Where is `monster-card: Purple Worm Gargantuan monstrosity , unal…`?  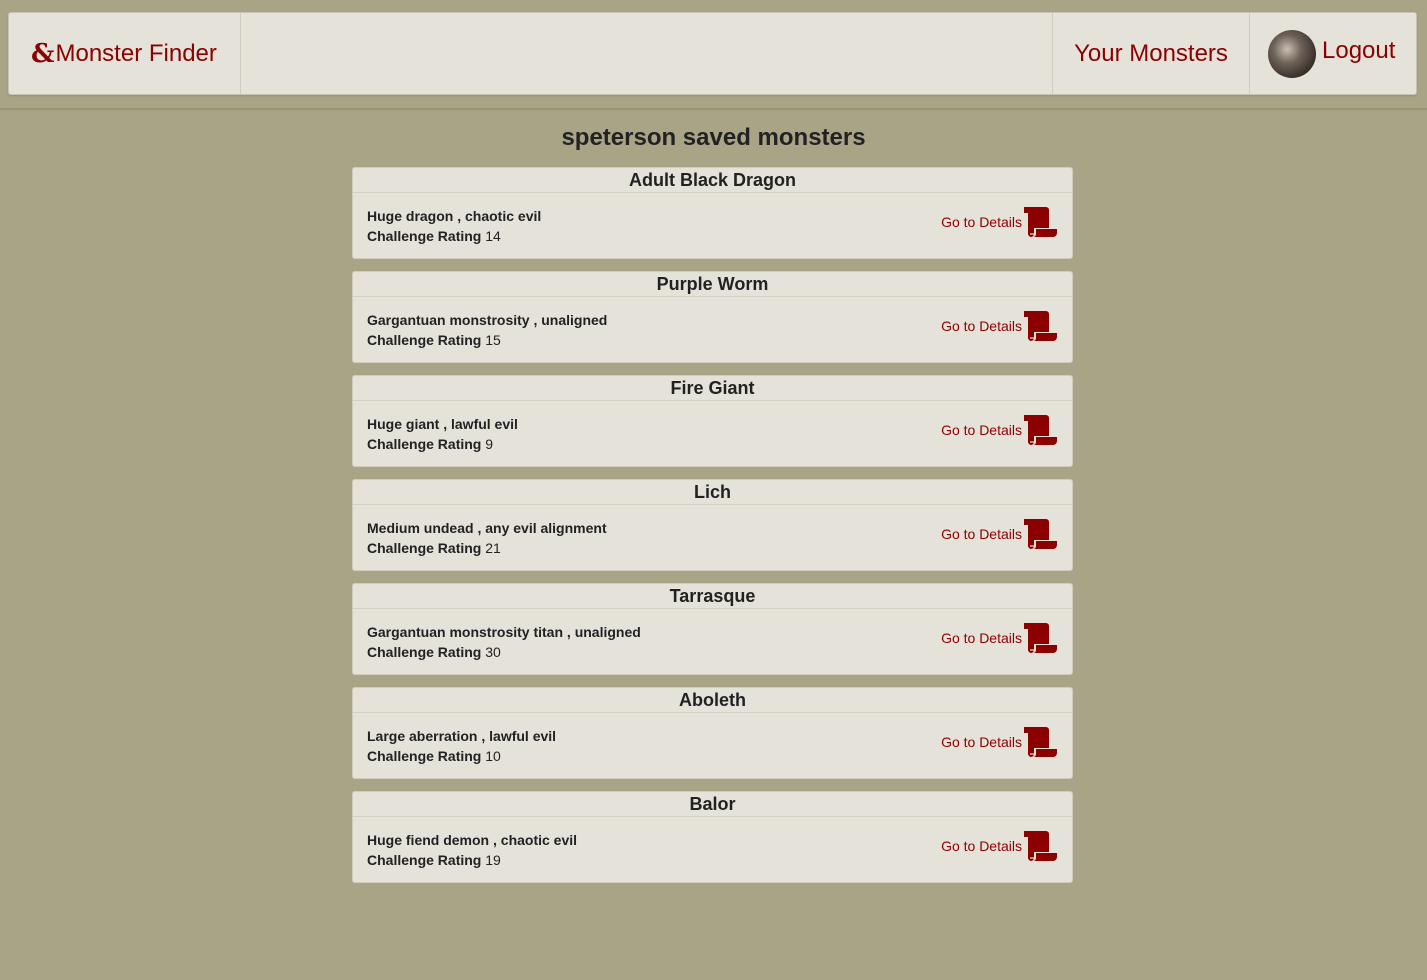 monster-card: Purple Worm Gargantuan monstrosity , unal… is located at coordinates (712, 317).